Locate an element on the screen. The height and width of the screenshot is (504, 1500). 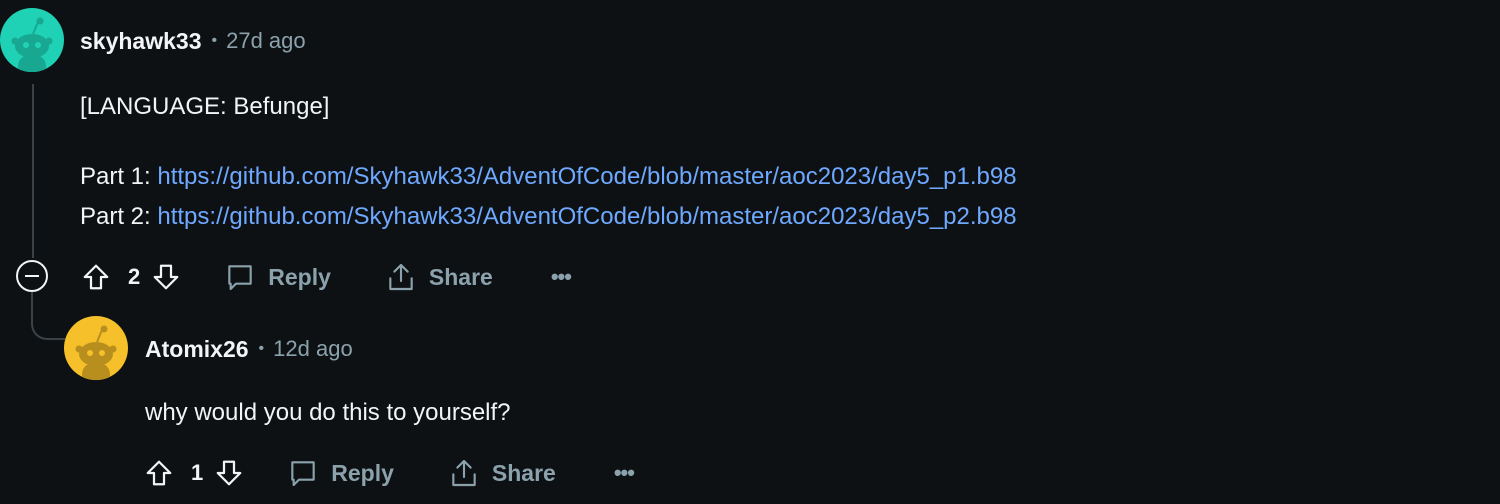
reply-action-bar: 1 Reply Share ••• is located at coordinates (389, 473).